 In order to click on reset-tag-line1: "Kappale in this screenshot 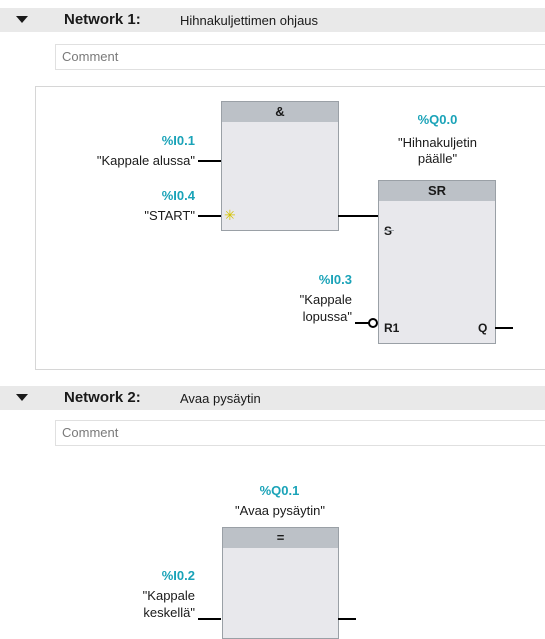, I will do `click(306, 300)`.